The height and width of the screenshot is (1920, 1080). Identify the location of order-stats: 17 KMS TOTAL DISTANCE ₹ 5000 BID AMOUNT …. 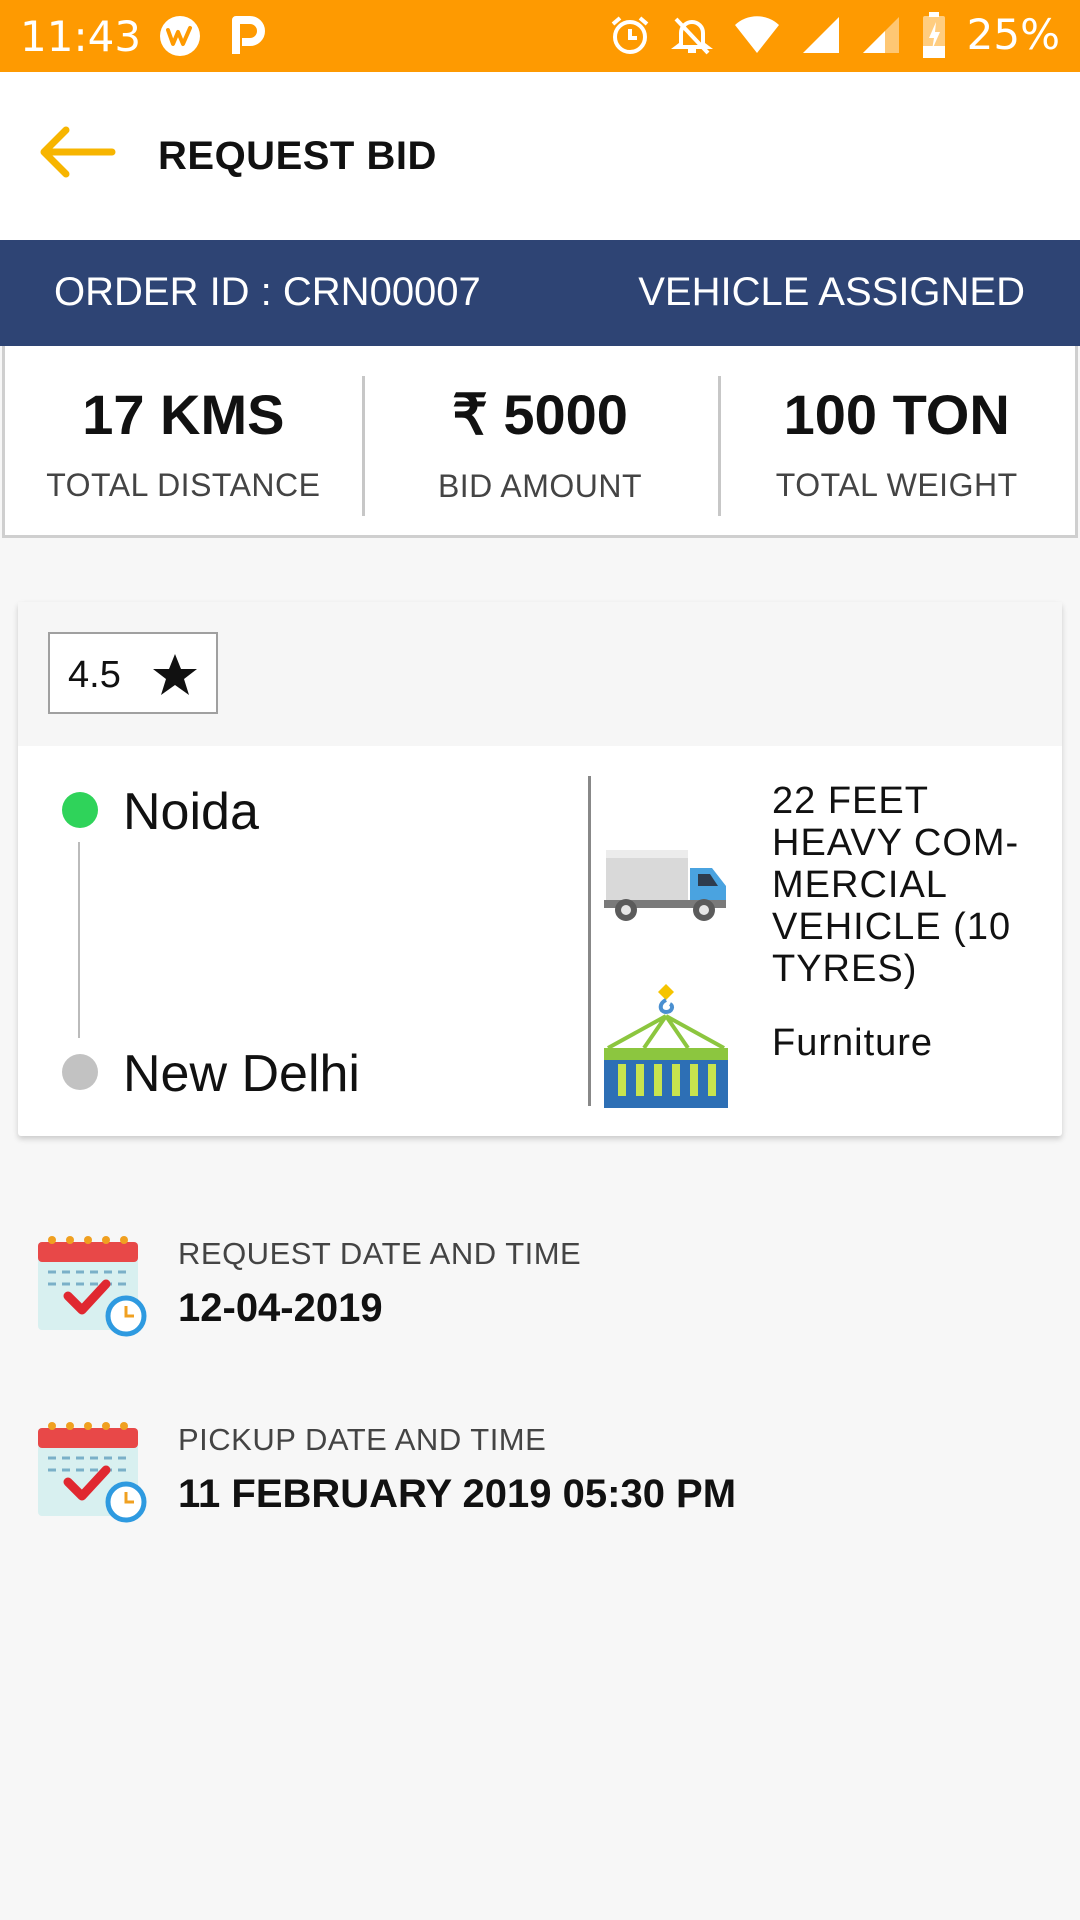
(540, 442).